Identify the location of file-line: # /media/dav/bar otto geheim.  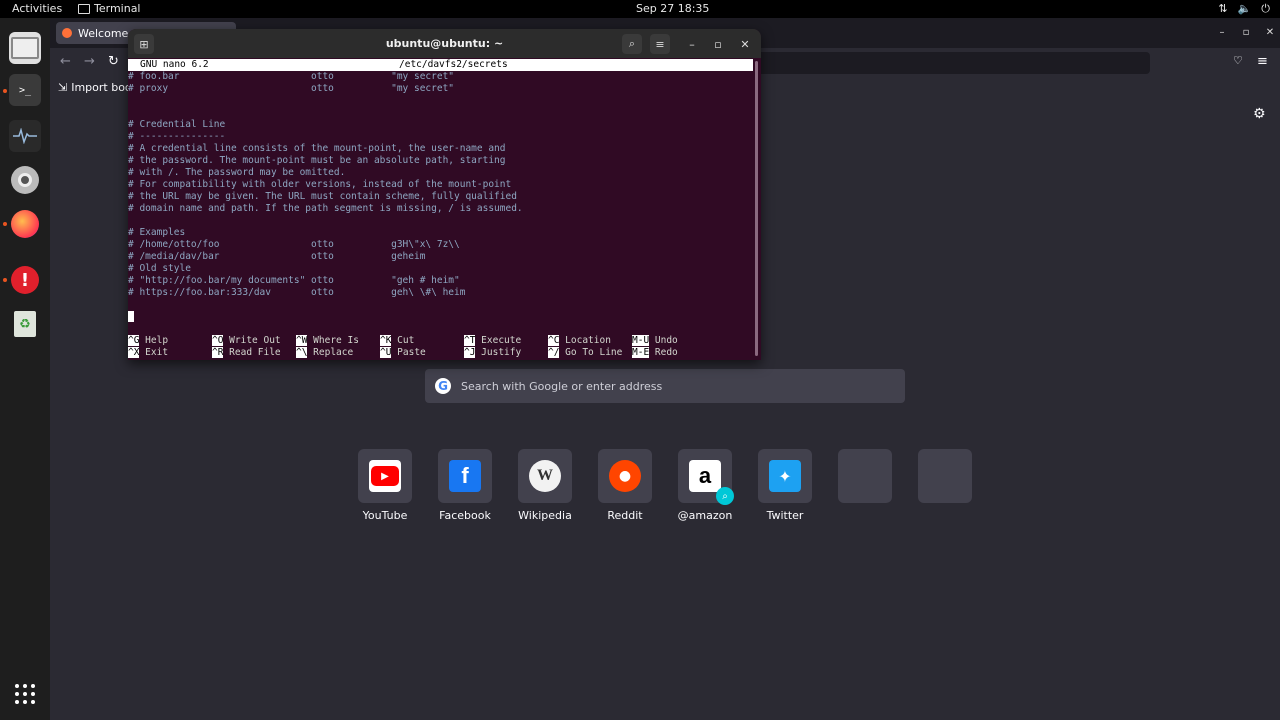
(277, 256).